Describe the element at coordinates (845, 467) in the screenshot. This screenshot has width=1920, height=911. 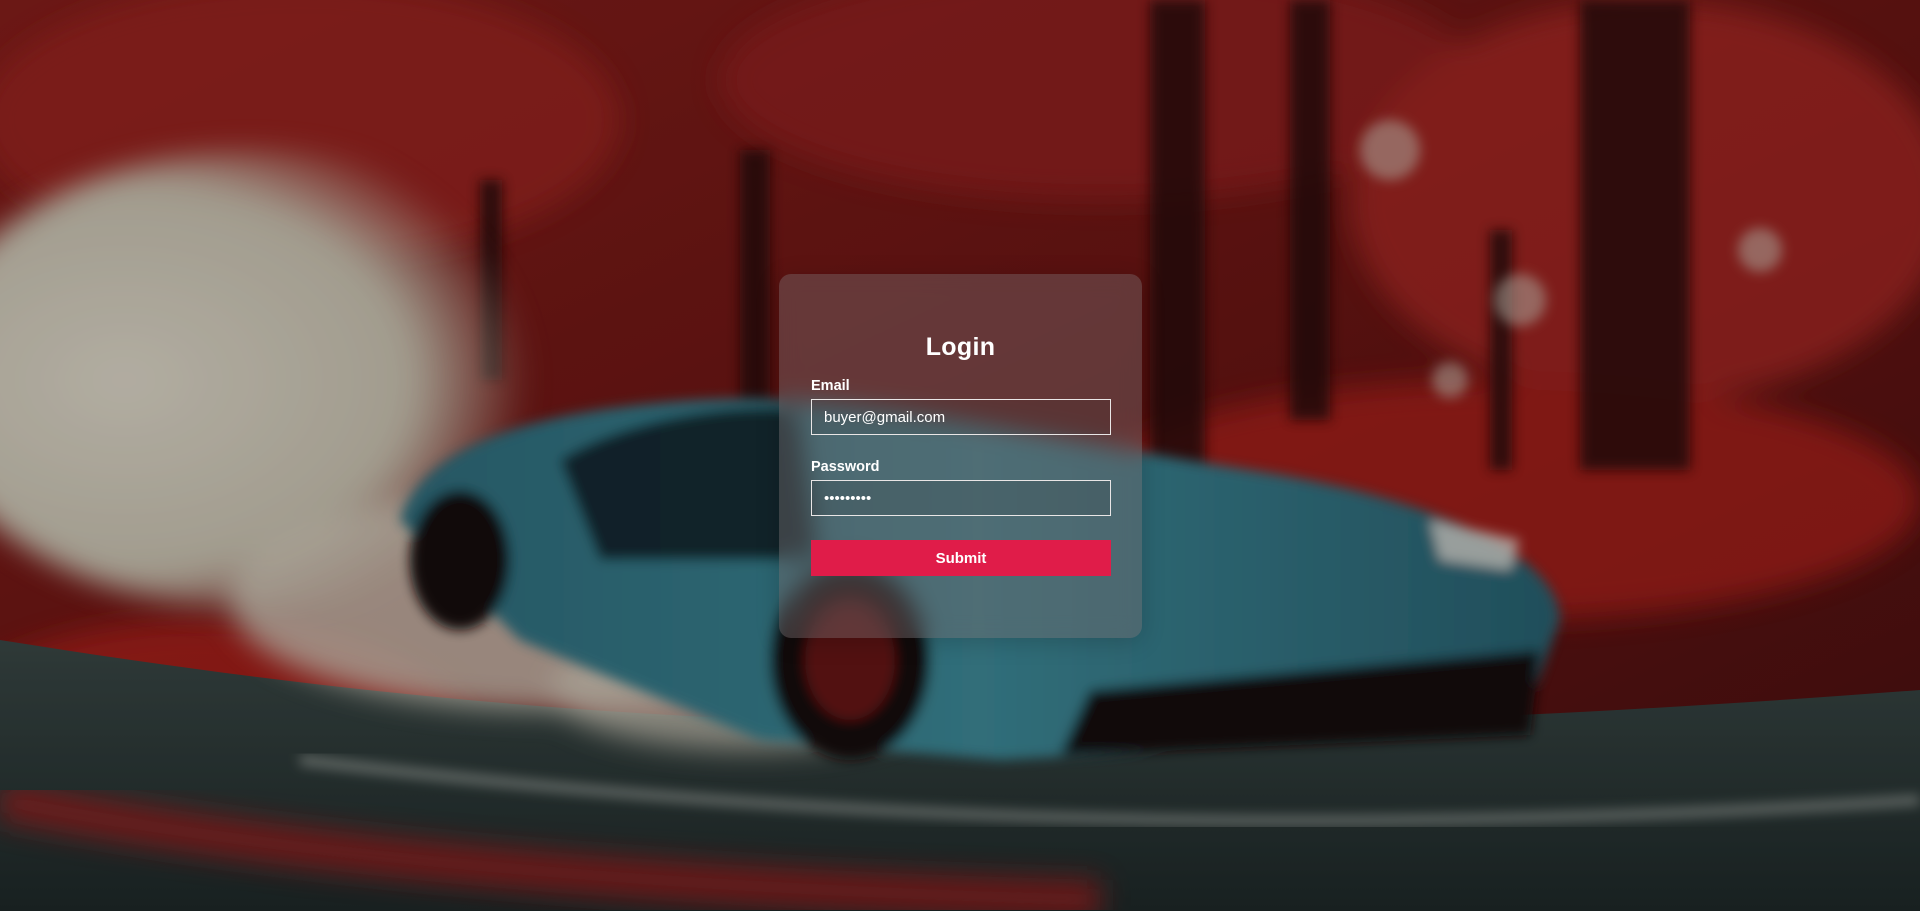
I see `password-label: Password` at that location.